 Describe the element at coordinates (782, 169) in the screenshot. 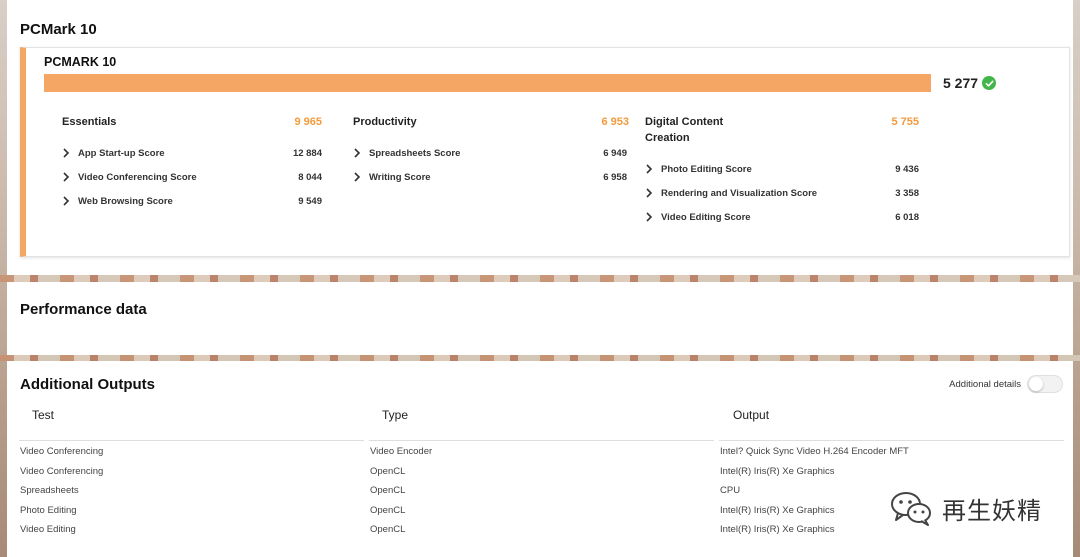

I see `score-item-photo-editing: Photo Editing Score 9 436` at that location.